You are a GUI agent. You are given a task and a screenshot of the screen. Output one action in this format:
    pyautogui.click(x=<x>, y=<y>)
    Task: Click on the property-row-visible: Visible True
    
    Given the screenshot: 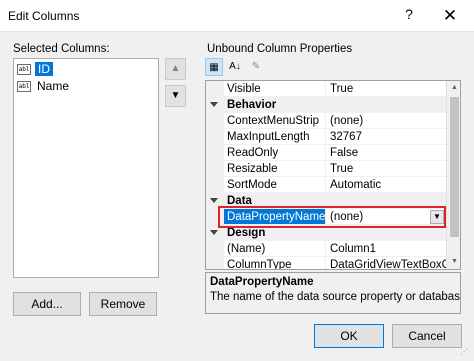 What is the action you would take?
    pyautogui.click(x=326, y=89)
    